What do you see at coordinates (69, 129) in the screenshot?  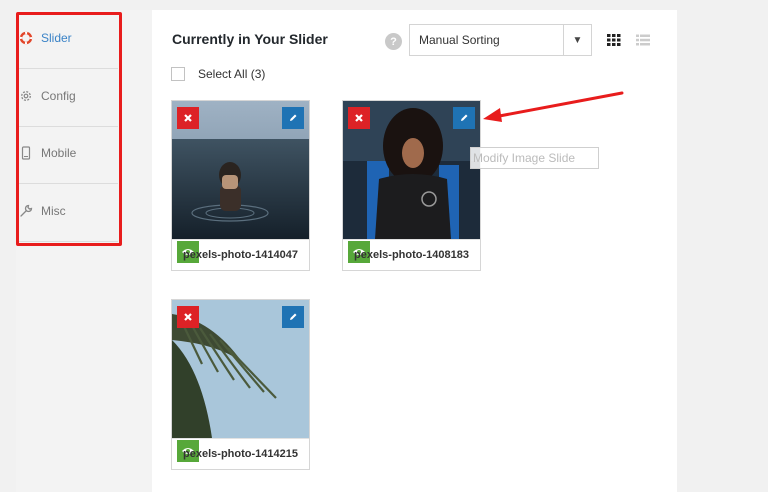 I see `annotation-highlight-box` at bounding box center [69, 129].